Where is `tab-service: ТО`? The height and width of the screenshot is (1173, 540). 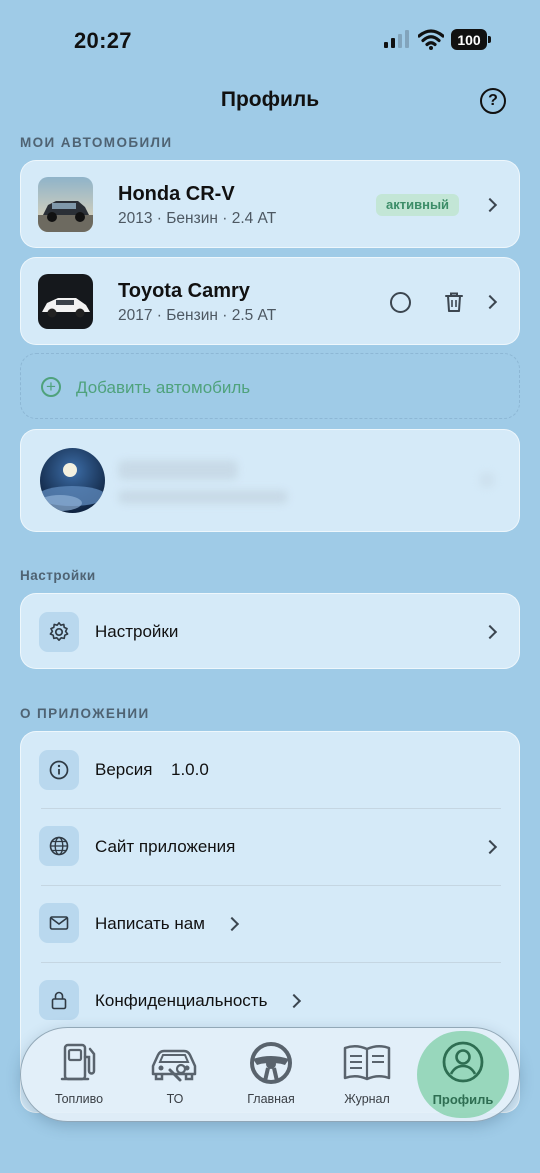
tab-service: ТО is located at coordinates (175, 1075).